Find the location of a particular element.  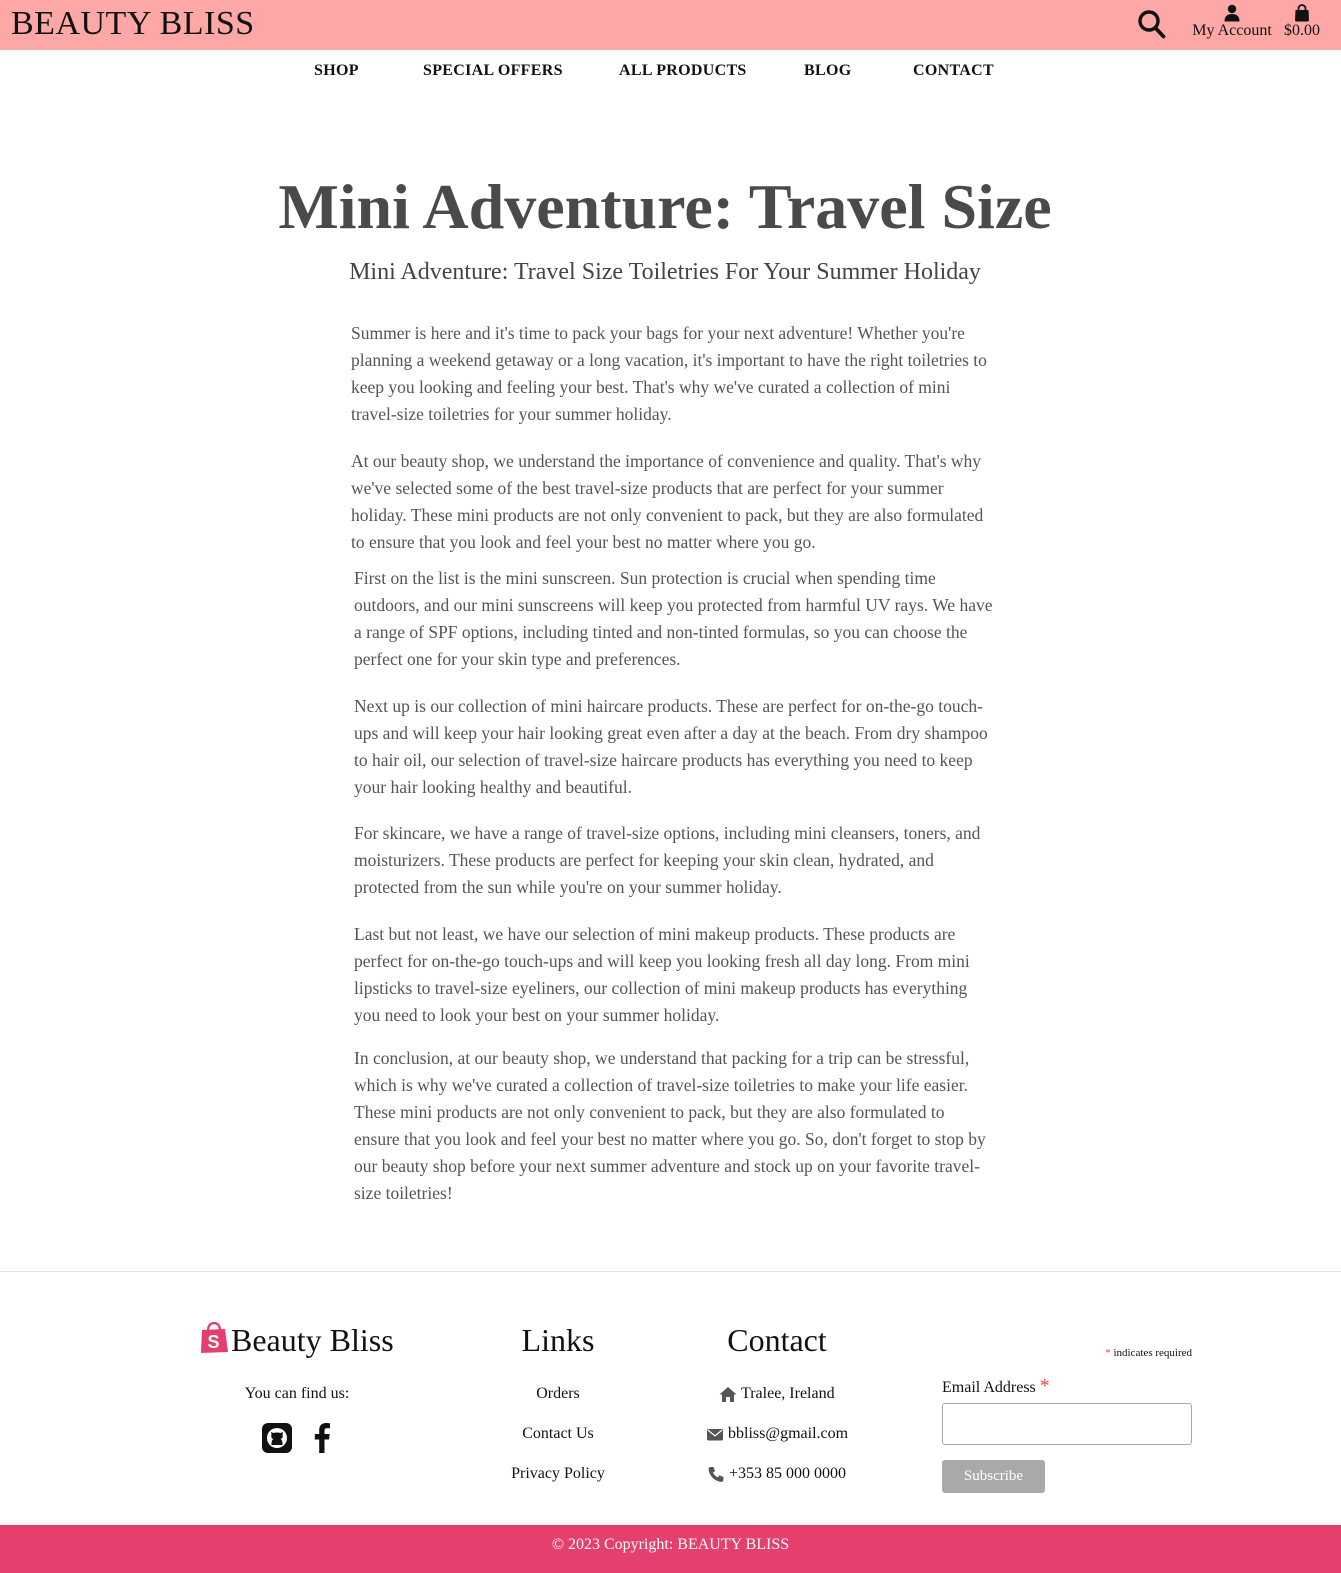

footer-divider is located at coordinates (670, 1271).